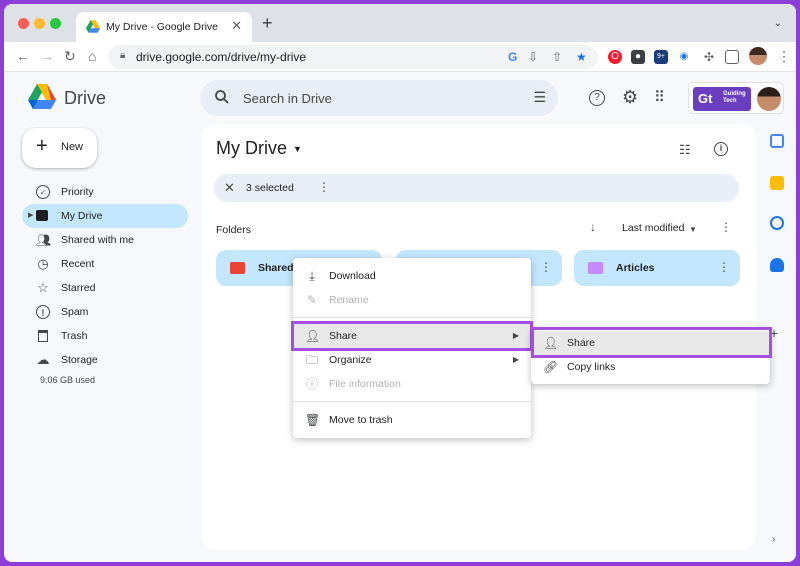 This screenshot has width=800, height=566. What do you see at coordinates (412, 336) in the screenshot?
I see `share-highlight-outline` at bounding box center [412, 336].